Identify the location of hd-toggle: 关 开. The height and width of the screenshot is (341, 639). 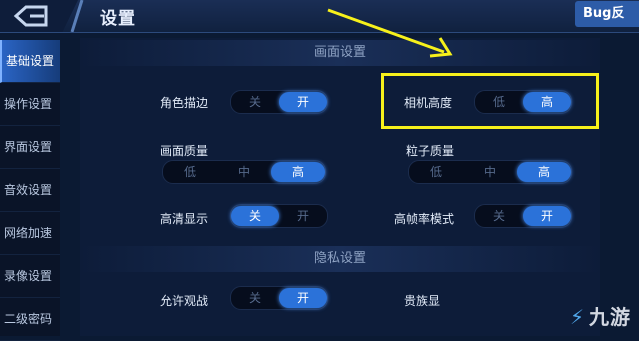
(279, 216).